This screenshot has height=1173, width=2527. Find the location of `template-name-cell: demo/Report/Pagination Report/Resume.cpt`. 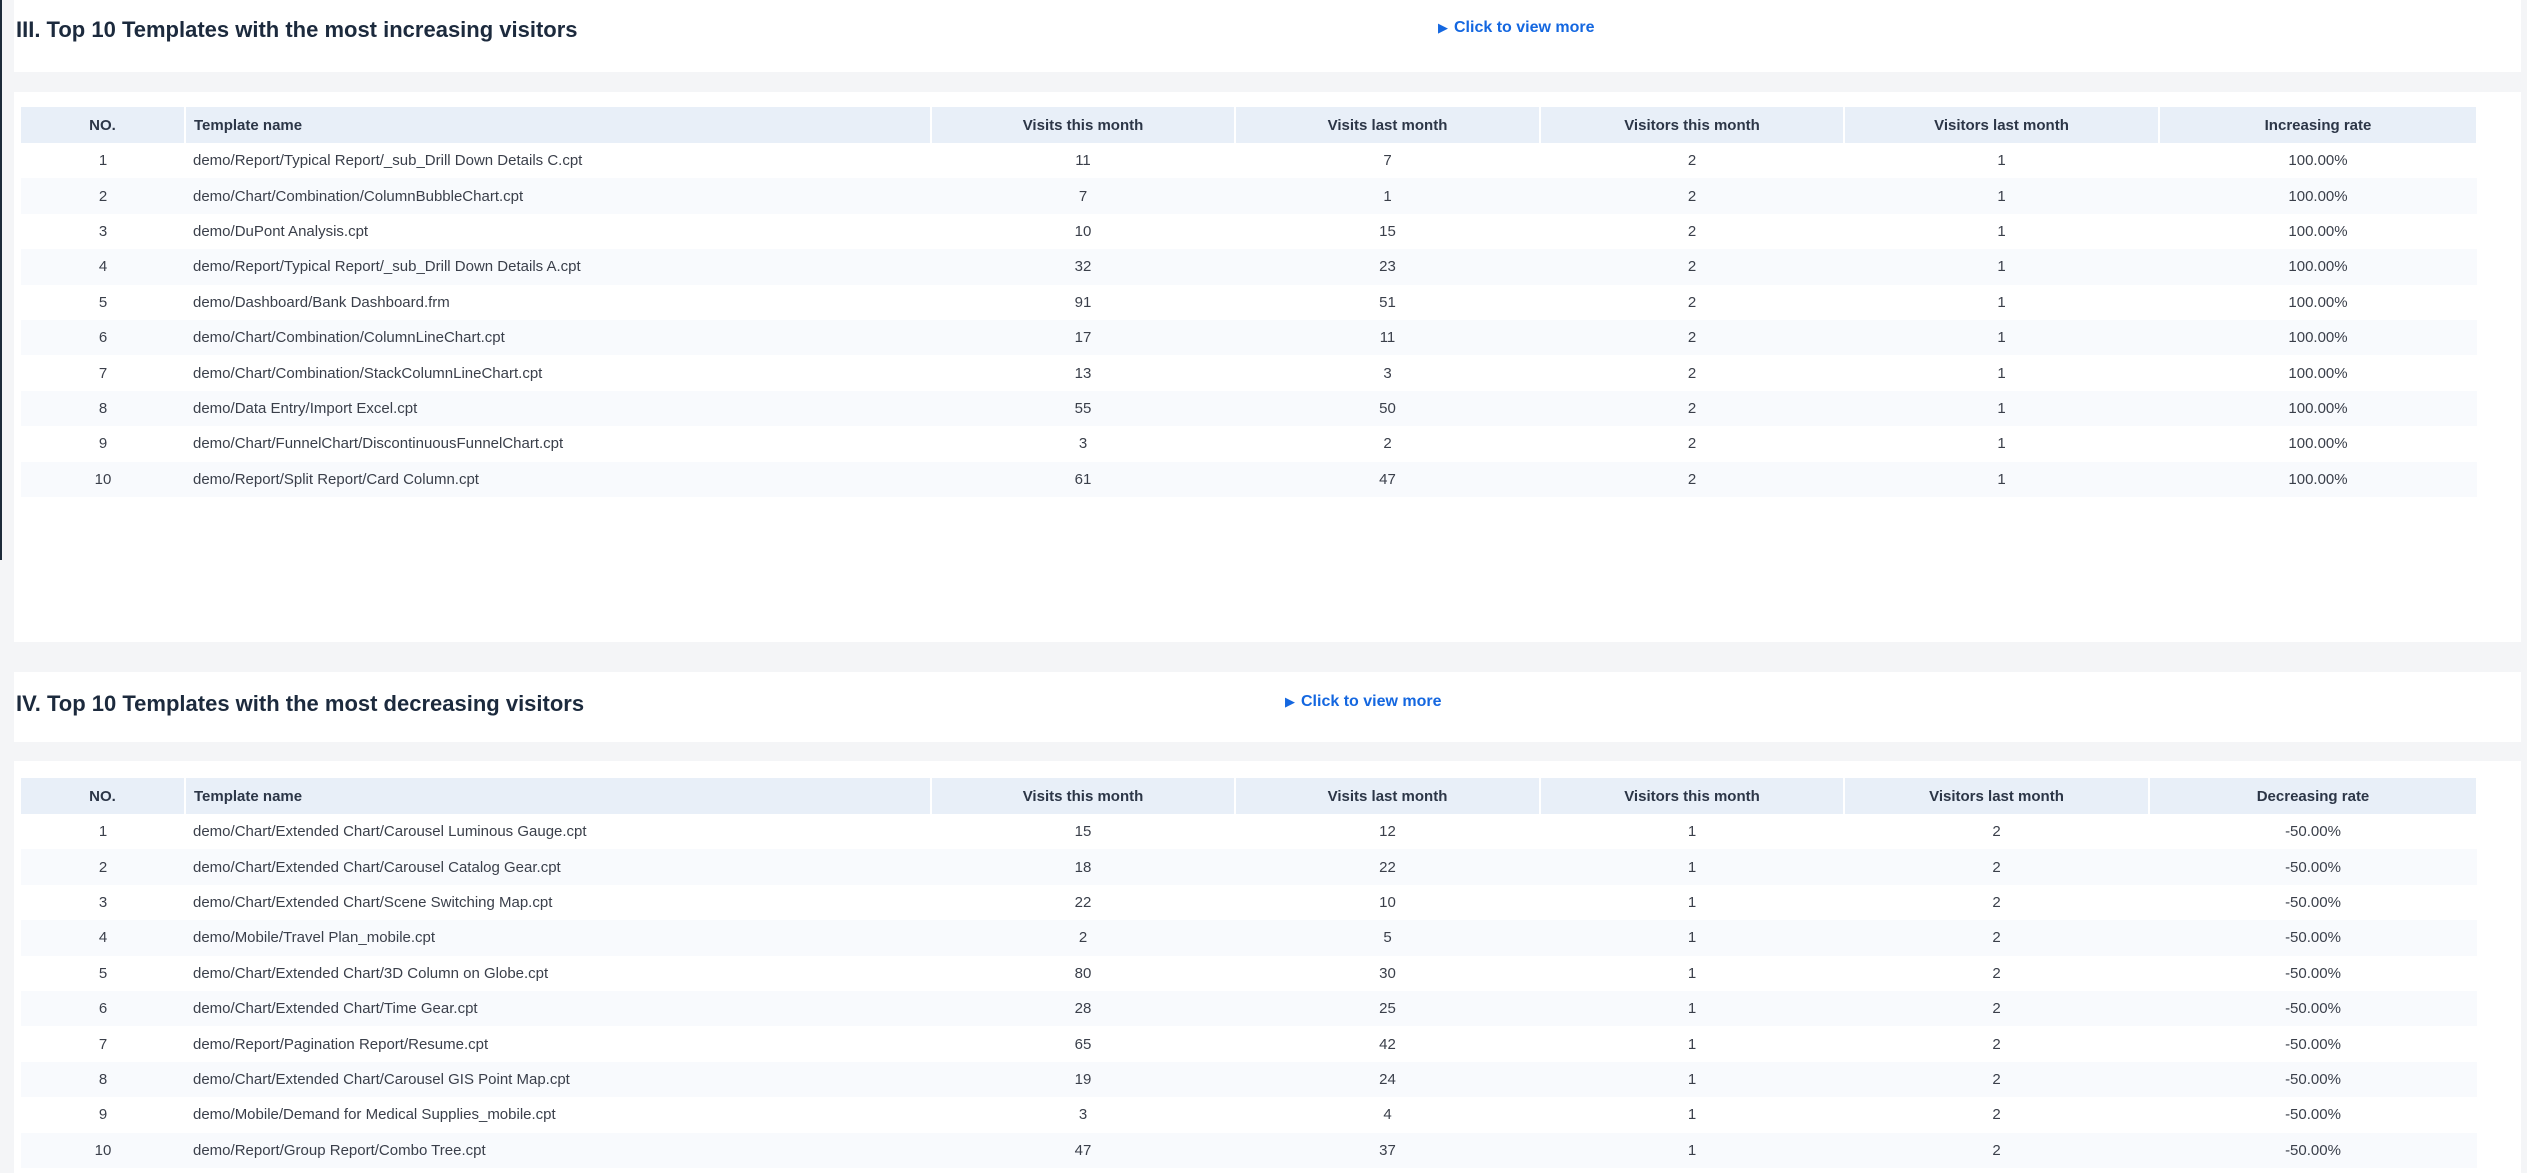

template-name-cell: demo/Report/Pagination Report/Resume.cpt is located at coordinates (558, 1044).